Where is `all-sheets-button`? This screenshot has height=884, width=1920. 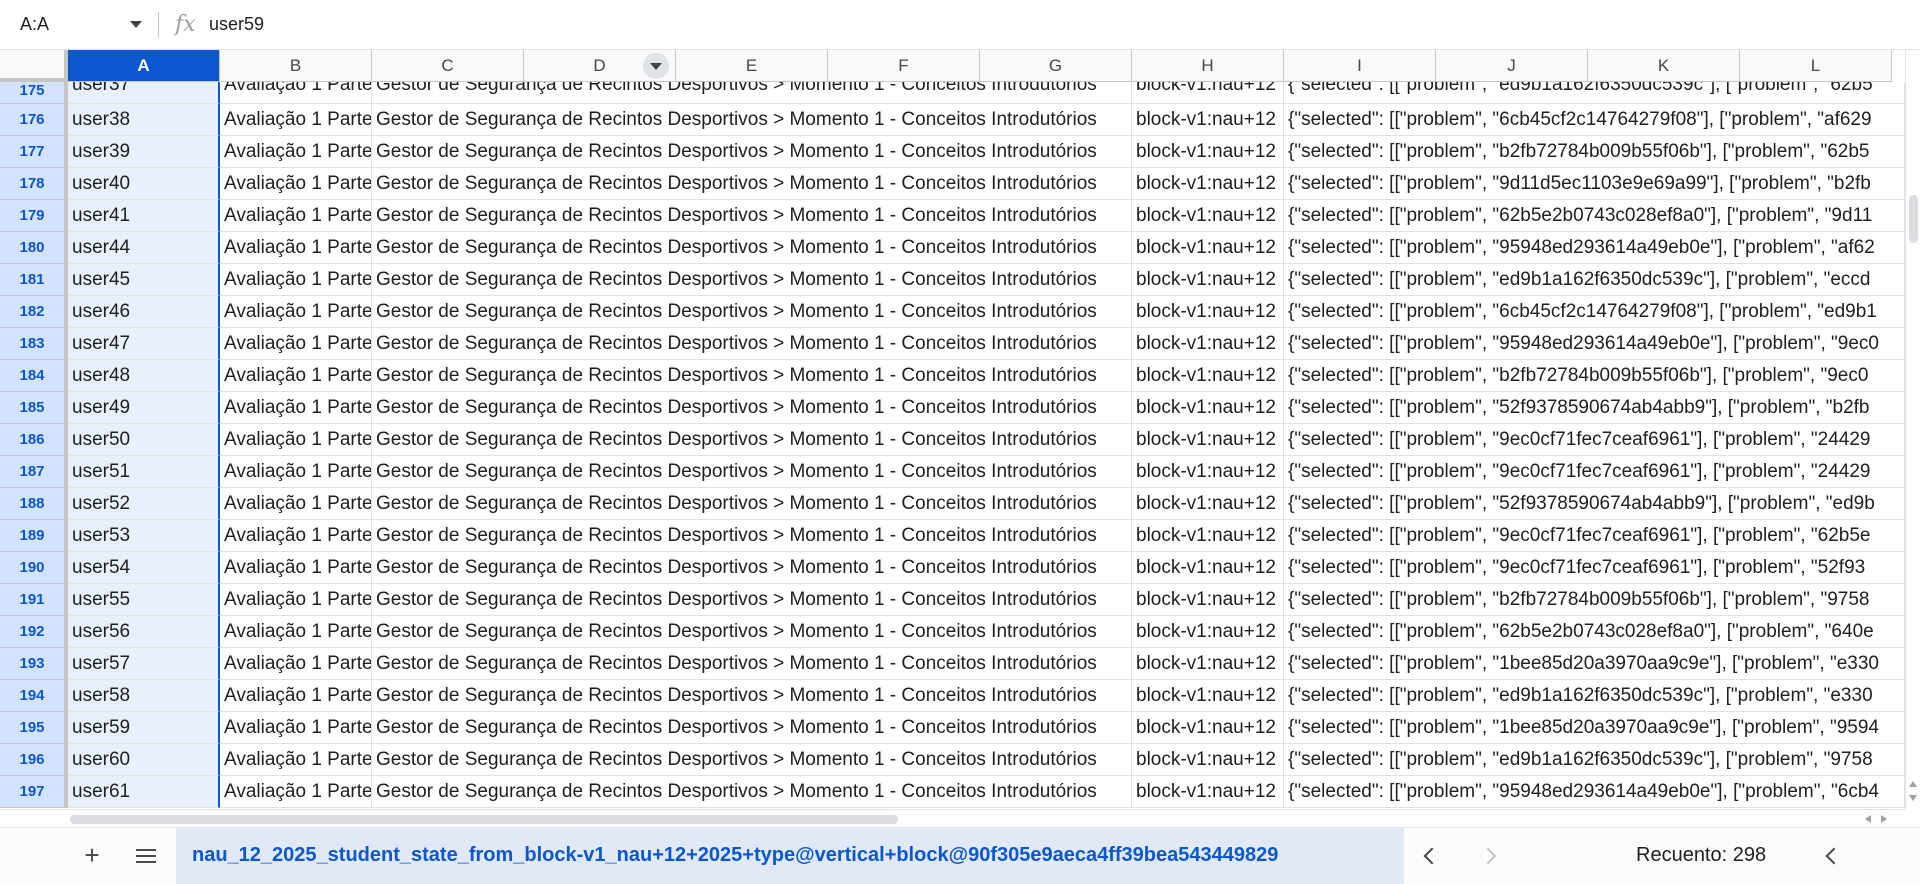
all-sheets-button is located at coordinates (146, 856).